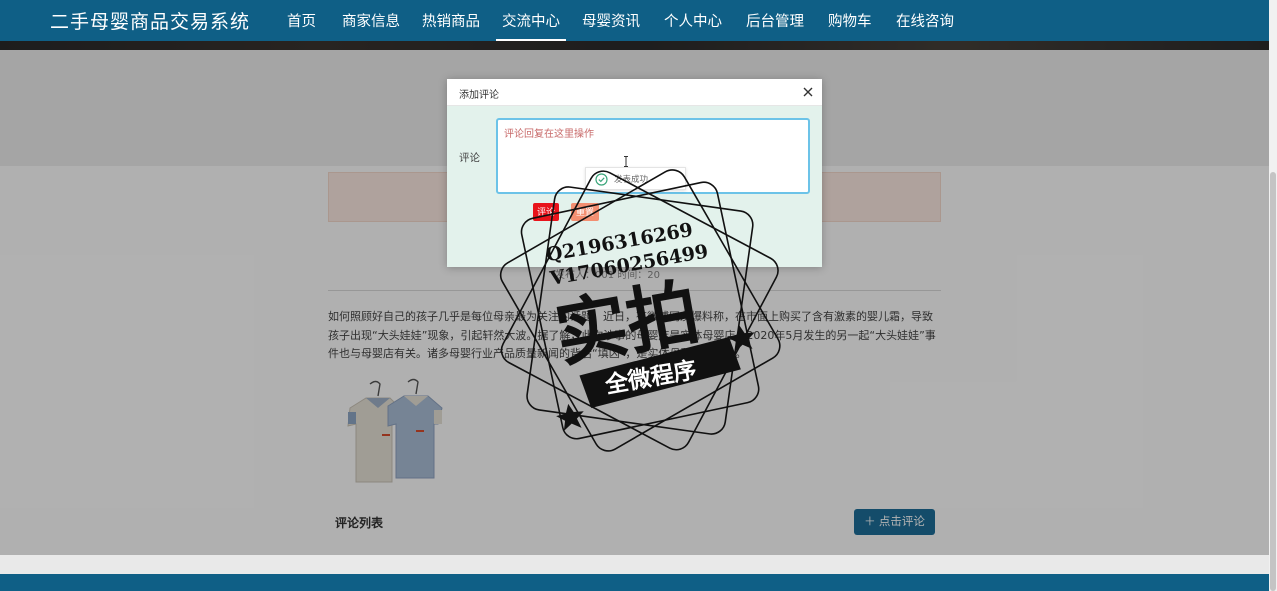 Image resolution: width=1277 pixels, height=591 pixels. I want to click on nav-merchants: 商家信息, so click(371, 20).